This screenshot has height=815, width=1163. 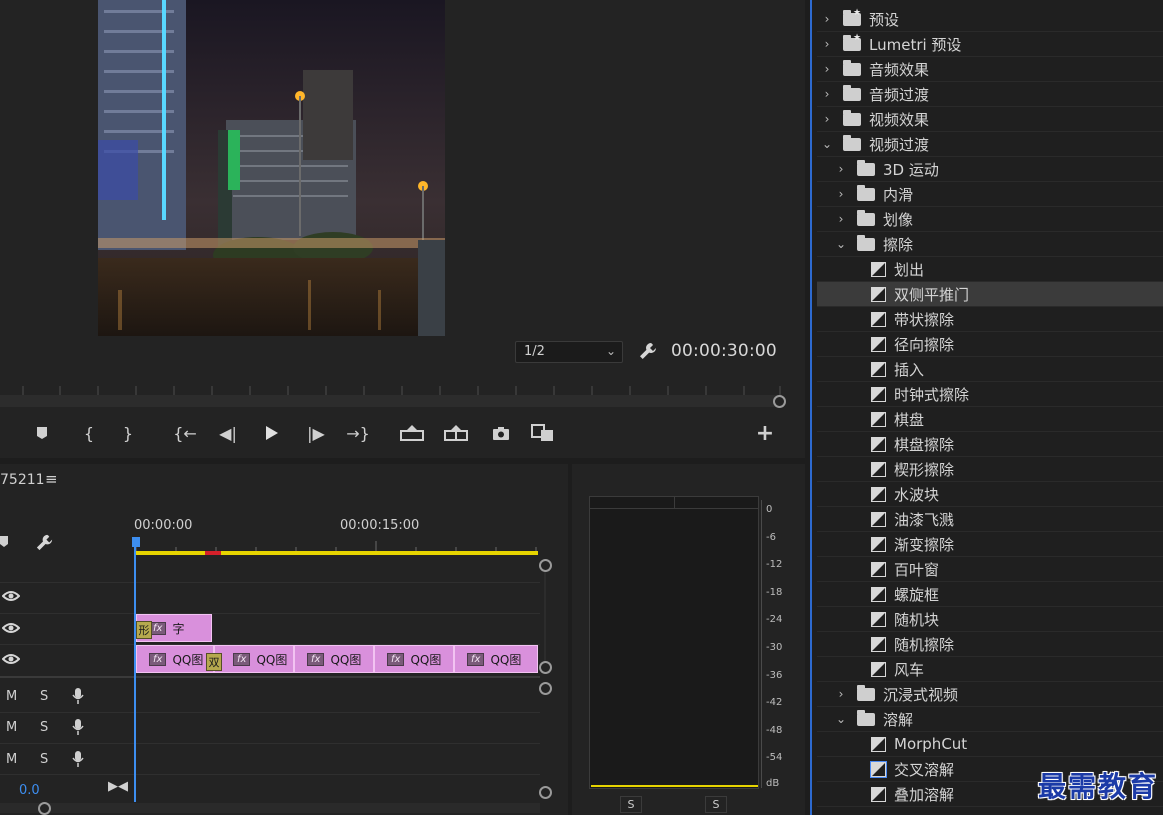 What do you see at coordinates (456, 433) in the screenshot?
I see `extract-icon` at bounding box center [456, 433].